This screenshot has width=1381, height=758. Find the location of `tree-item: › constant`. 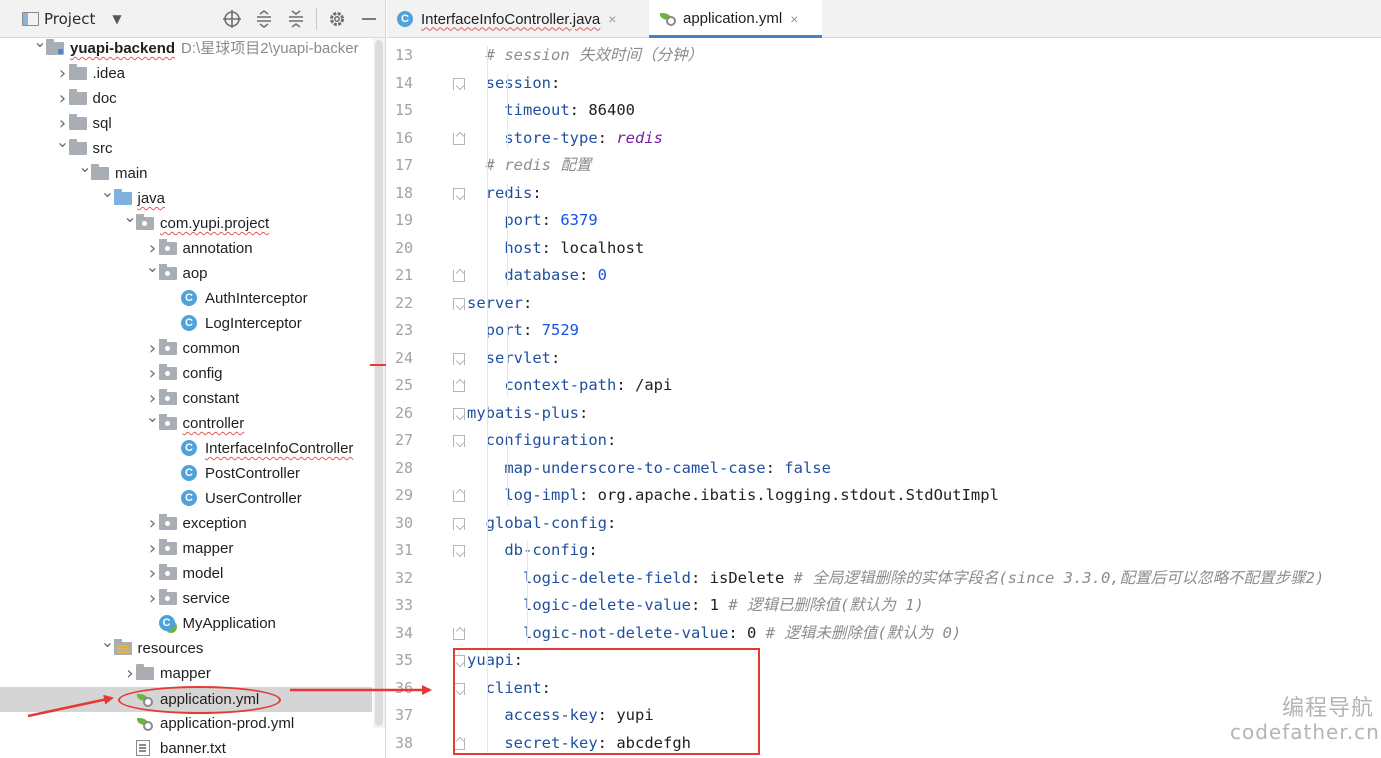

tree-item: › constant is located at coordinates (186, 398).